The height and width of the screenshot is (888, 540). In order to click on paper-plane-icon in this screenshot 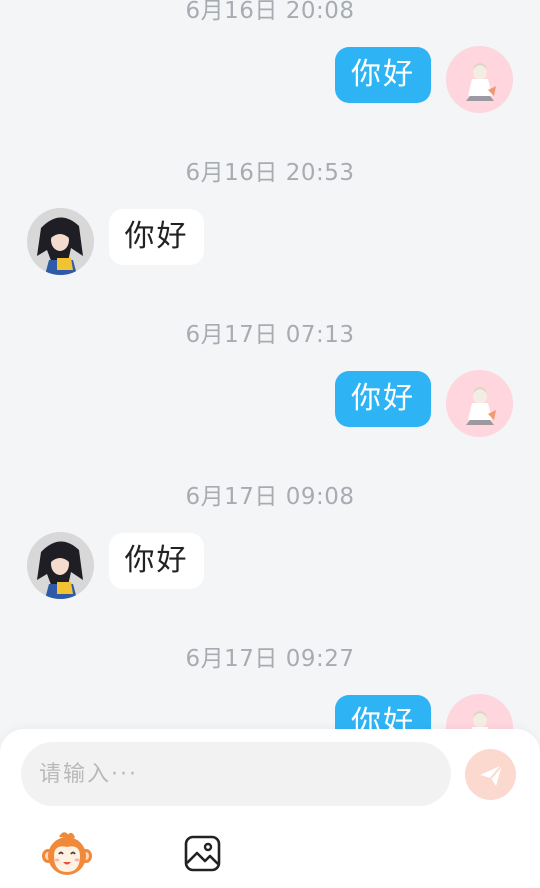, I will do `click(491, 774)`.